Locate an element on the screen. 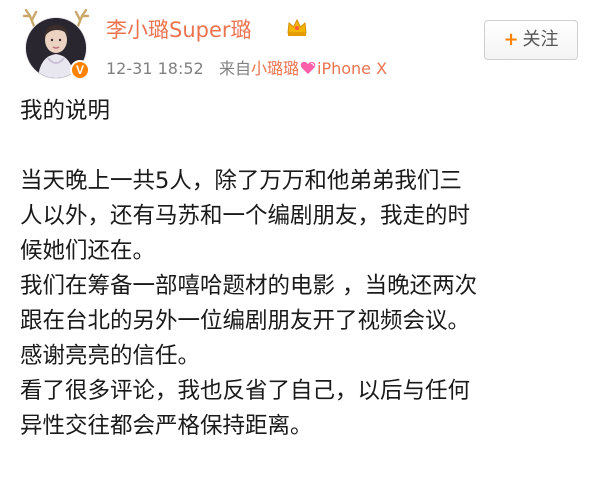  plus-icon: + is located at coordinates (511, 39).